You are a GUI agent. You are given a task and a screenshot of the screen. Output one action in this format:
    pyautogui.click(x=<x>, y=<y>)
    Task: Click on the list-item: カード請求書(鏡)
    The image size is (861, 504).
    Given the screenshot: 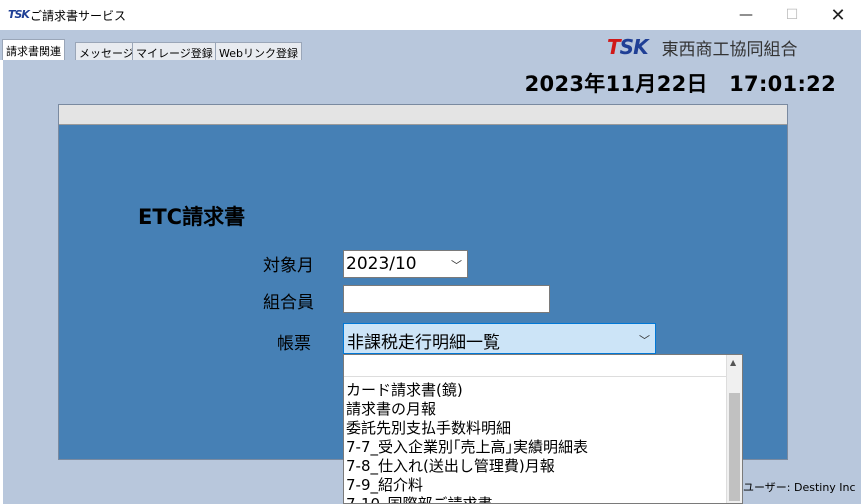 What is the action you would take?
    pyautogui.click(x=467, y=390)
    